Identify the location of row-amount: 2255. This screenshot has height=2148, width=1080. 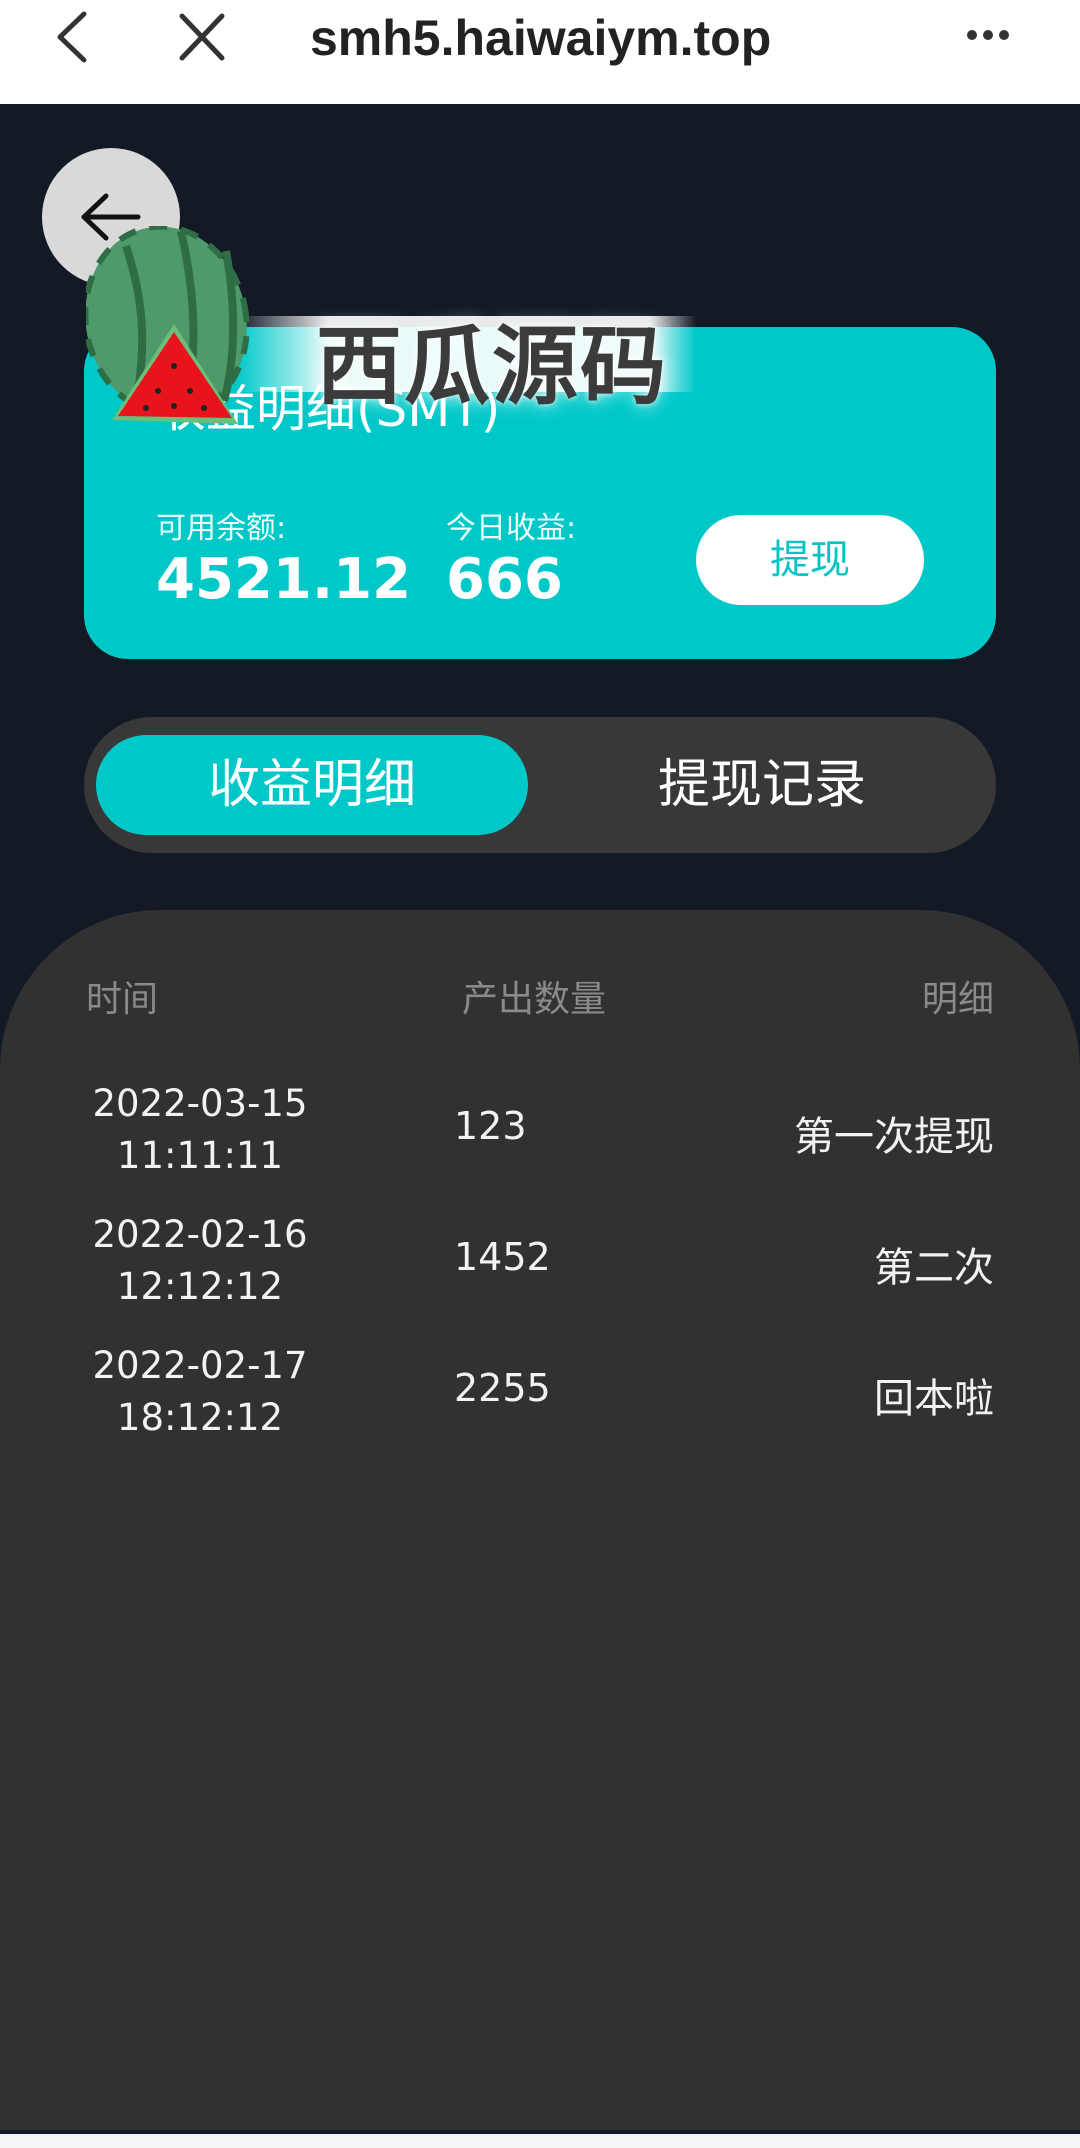
(502, 1388).